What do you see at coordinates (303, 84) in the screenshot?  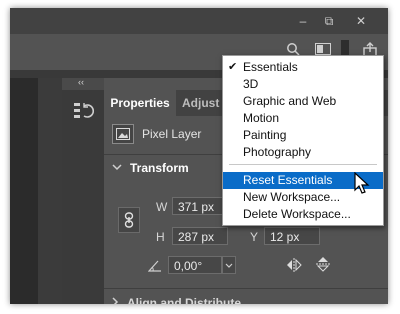 I see `menu-item-3d: 3D` at bounding box center [303, 84].